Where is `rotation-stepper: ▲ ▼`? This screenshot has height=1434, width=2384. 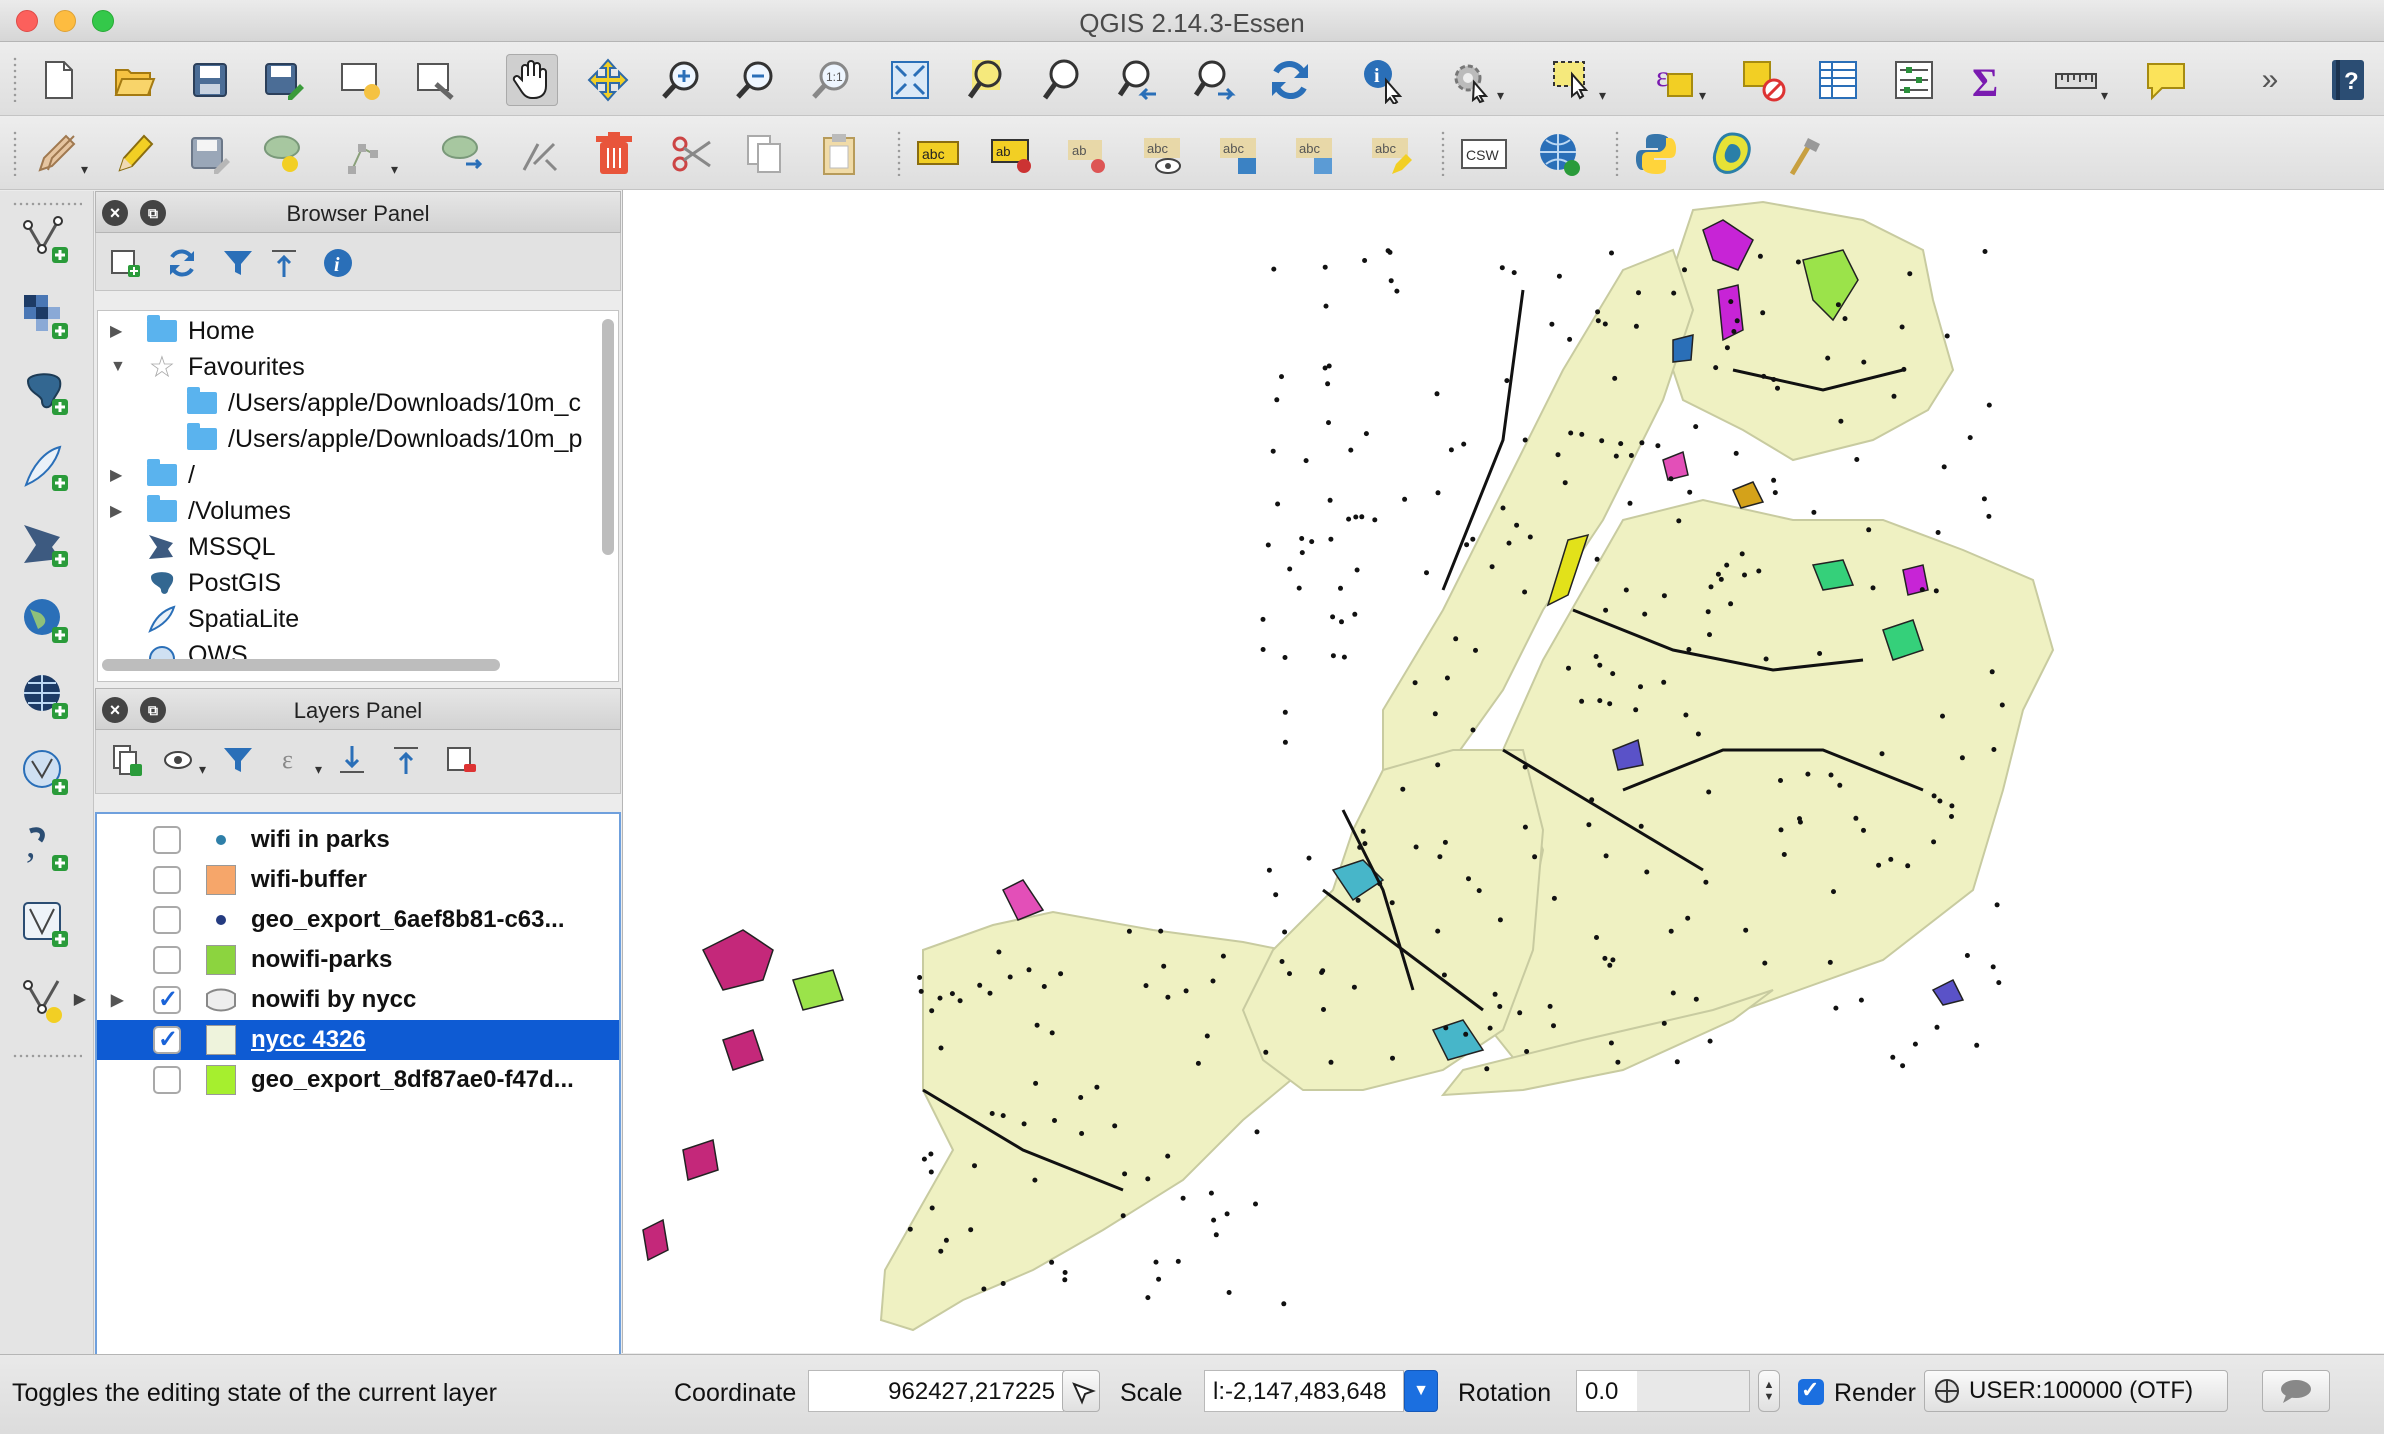
rotation-stepper: ▲ ▼ is located at coordinates (1769, 1391).